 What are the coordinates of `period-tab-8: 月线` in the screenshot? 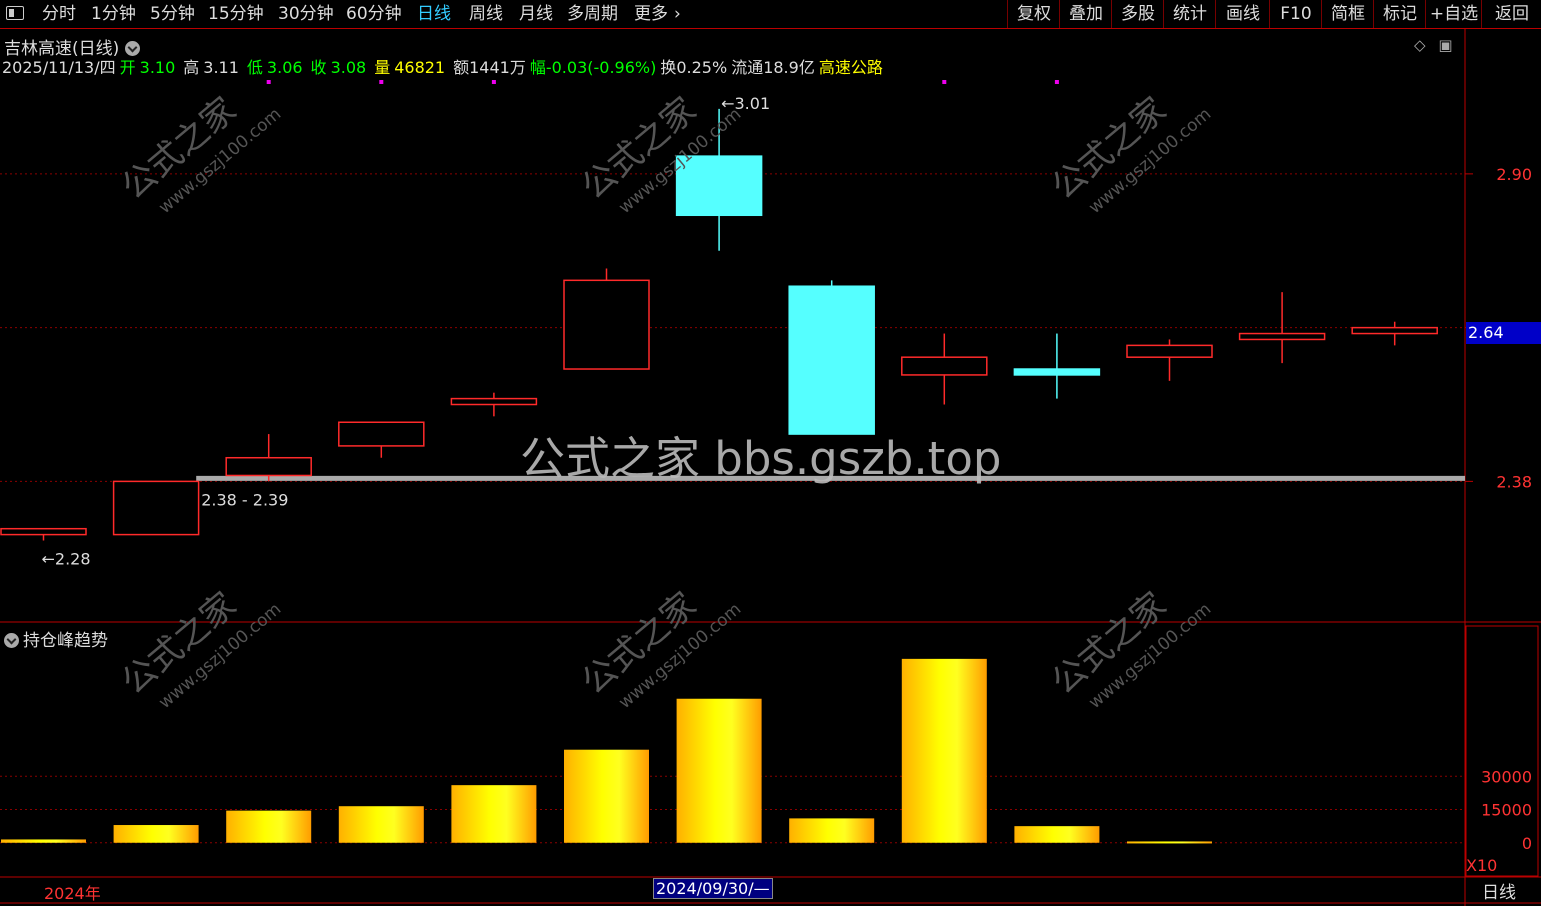 It's located at (536, 14).